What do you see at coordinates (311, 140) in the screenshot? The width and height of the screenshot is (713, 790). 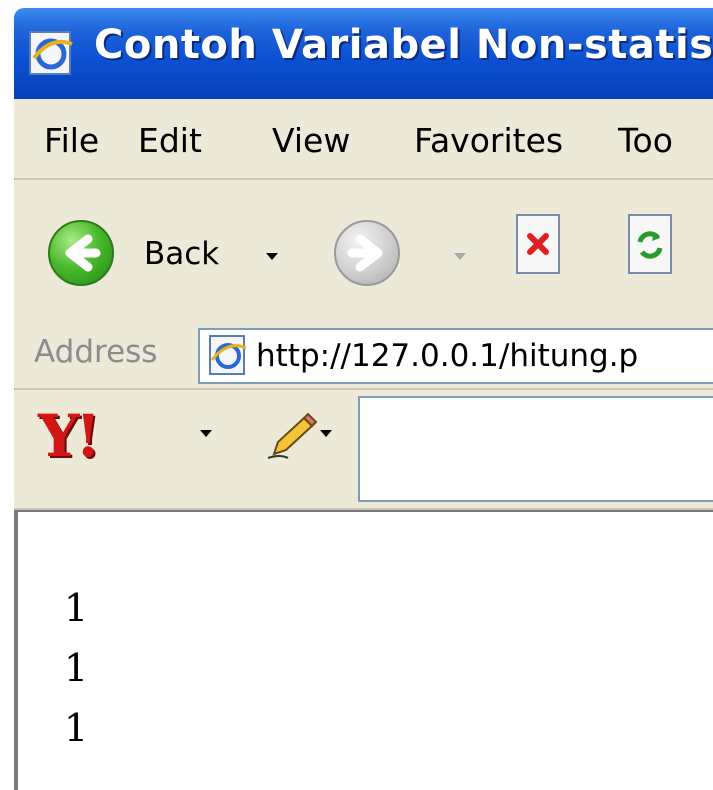 I see `menu-view: View` at bounding box center [311, 140].